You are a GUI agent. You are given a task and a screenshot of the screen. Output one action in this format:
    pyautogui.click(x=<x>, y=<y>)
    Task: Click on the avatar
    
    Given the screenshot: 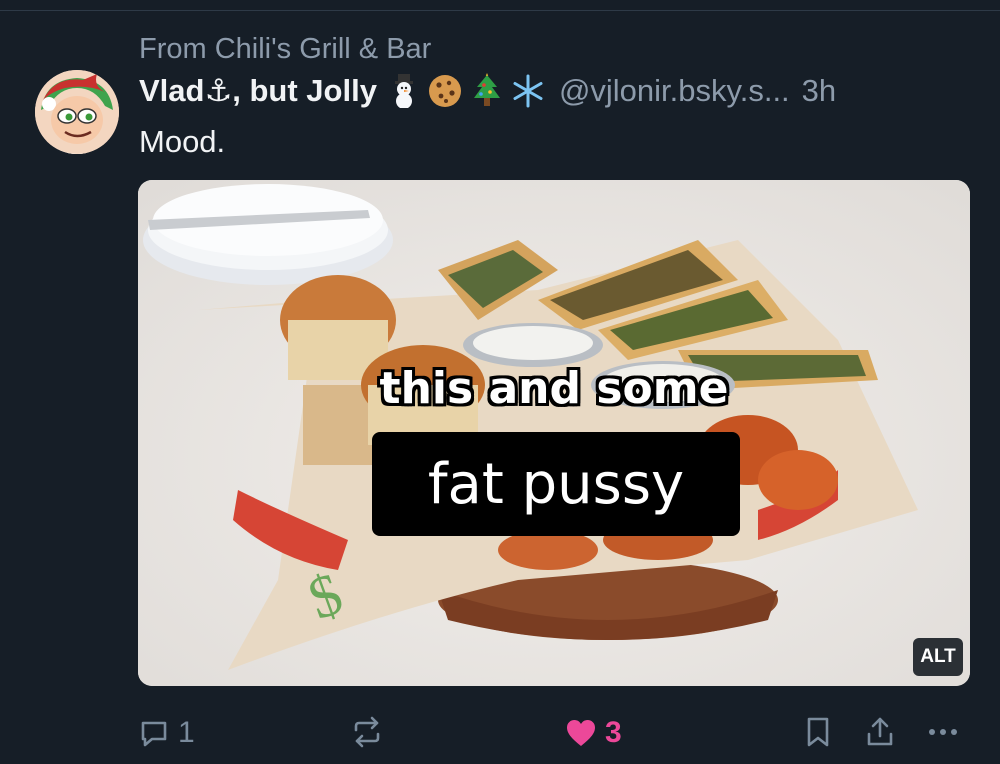 What is the action you would take?
    pyautogui.click(x=77, y=112)
    